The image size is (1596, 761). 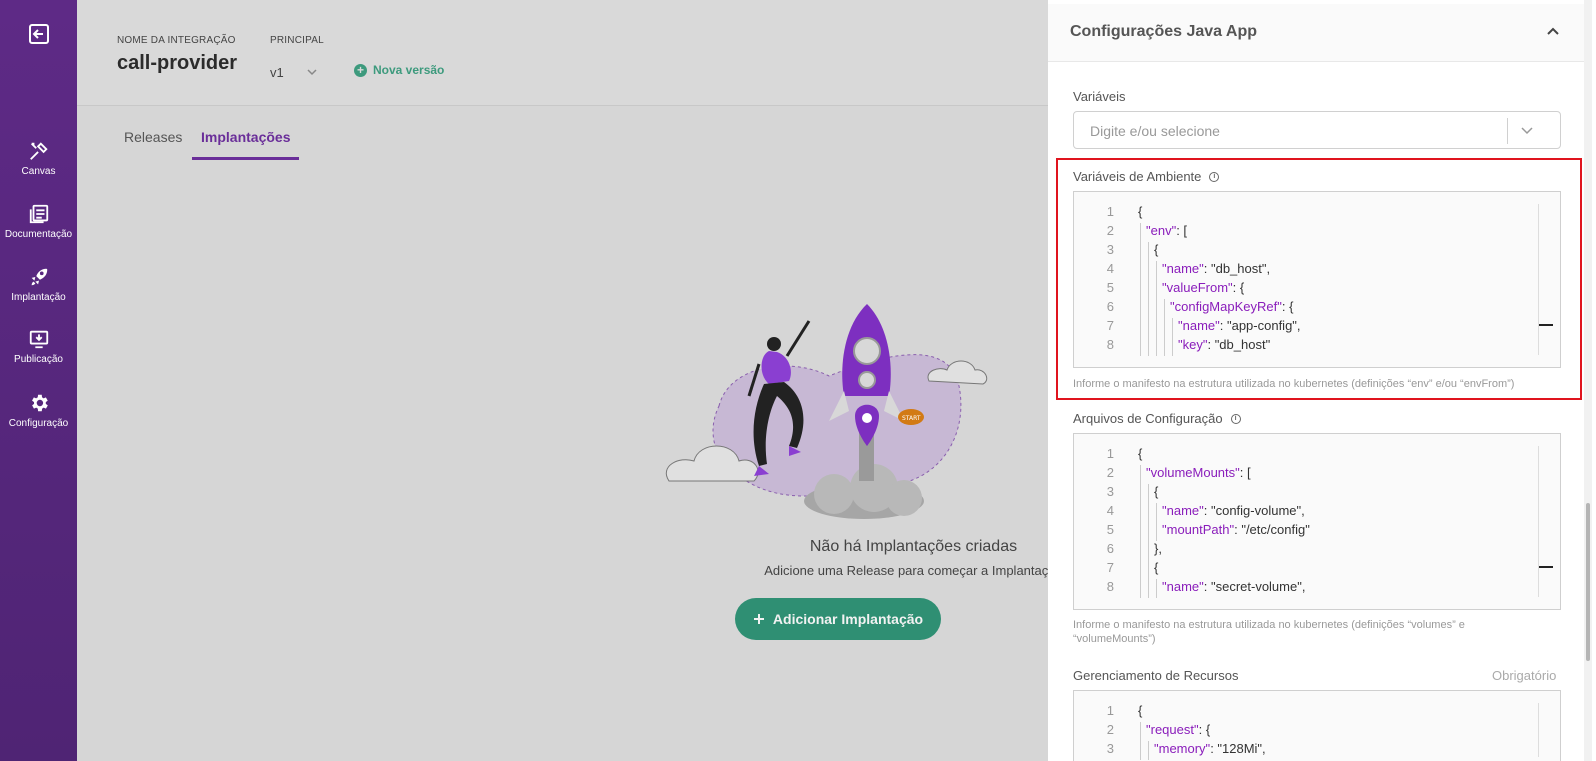 What do you see at coordinates (1237, 268) in the screenshot?
I see `json-value: : "db_host",` at bounding box center [1237, 268].